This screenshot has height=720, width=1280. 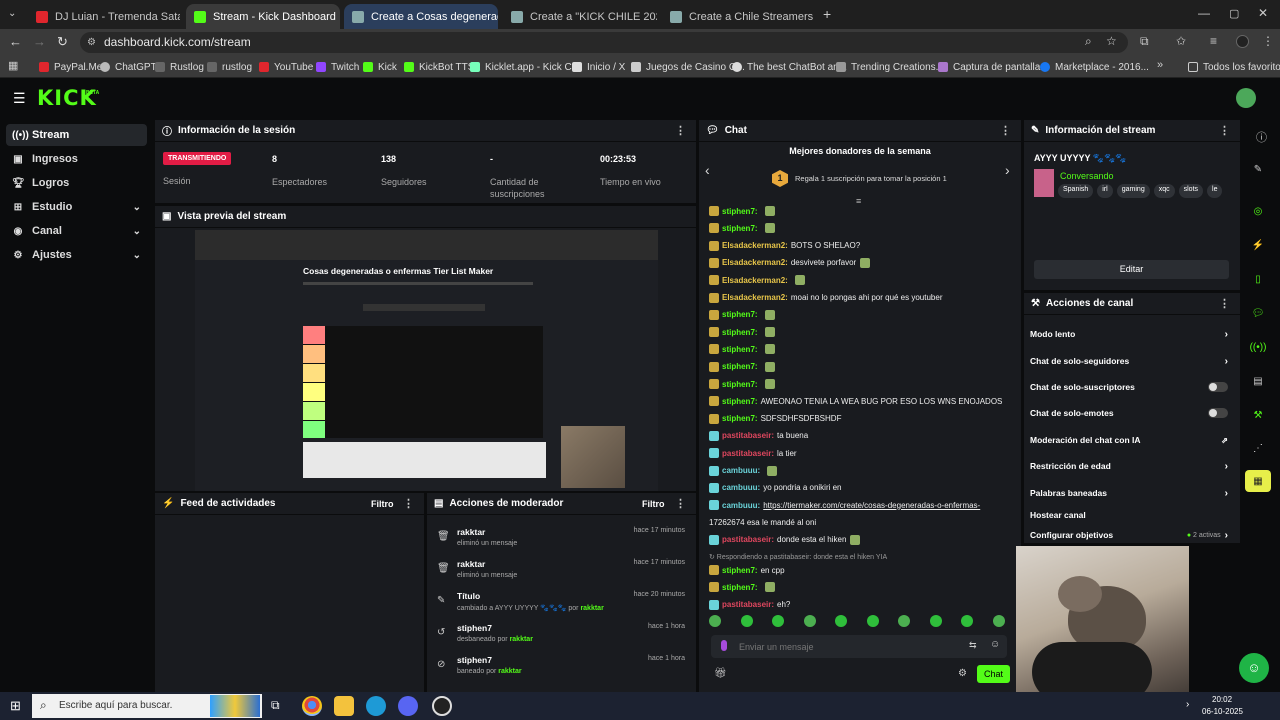 I want to click on more-bookmarks-chevron-icon: », so click(x=1160, y=65).